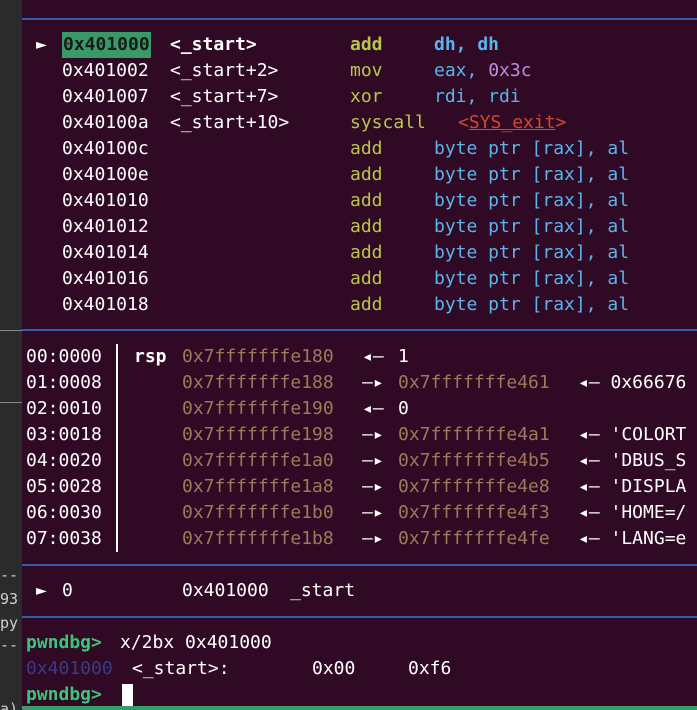 The height and width of the screenshot is (710, 697). What do you see at coordinates (474, 538) in the screenshot?
I see `pointed-address: 0x7fffffffe4fe` at bounding box center [474, 538].